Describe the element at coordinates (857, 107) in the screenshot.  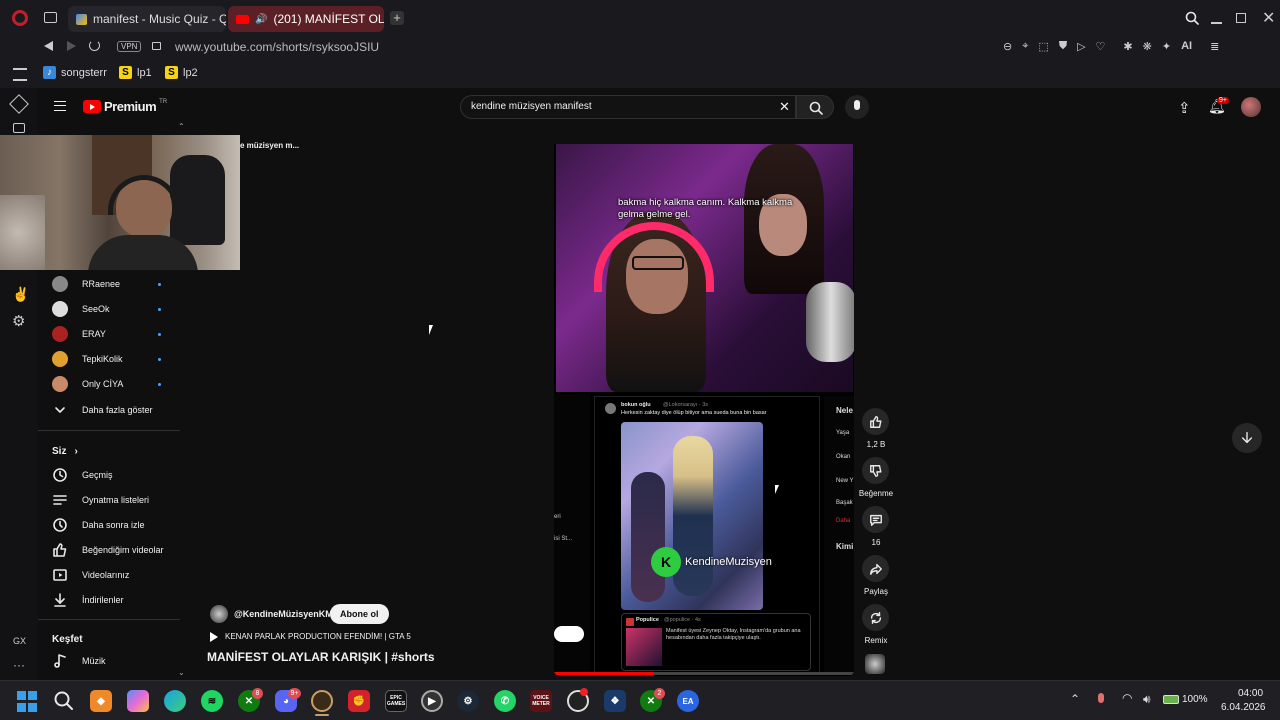
I see `voice-search-button` at that location.